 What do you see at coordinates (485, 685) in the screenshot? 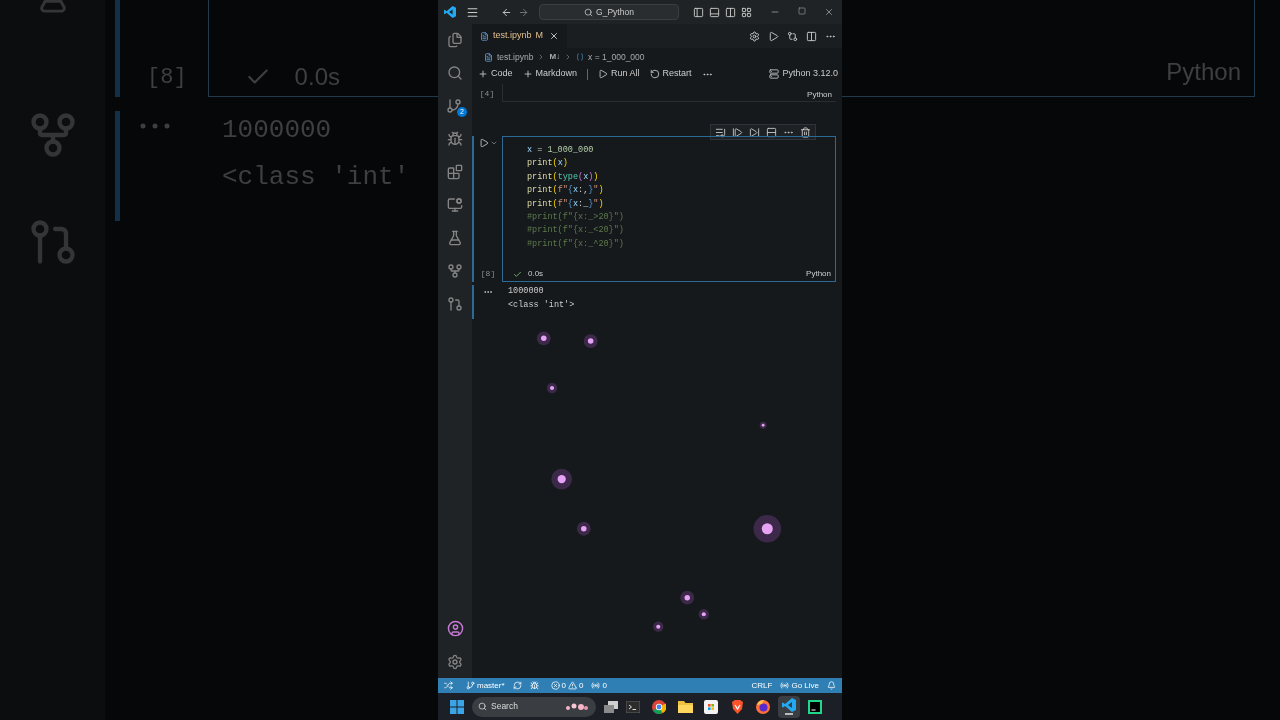
I see `branch-button: master*` at bounding box center [485, 685].